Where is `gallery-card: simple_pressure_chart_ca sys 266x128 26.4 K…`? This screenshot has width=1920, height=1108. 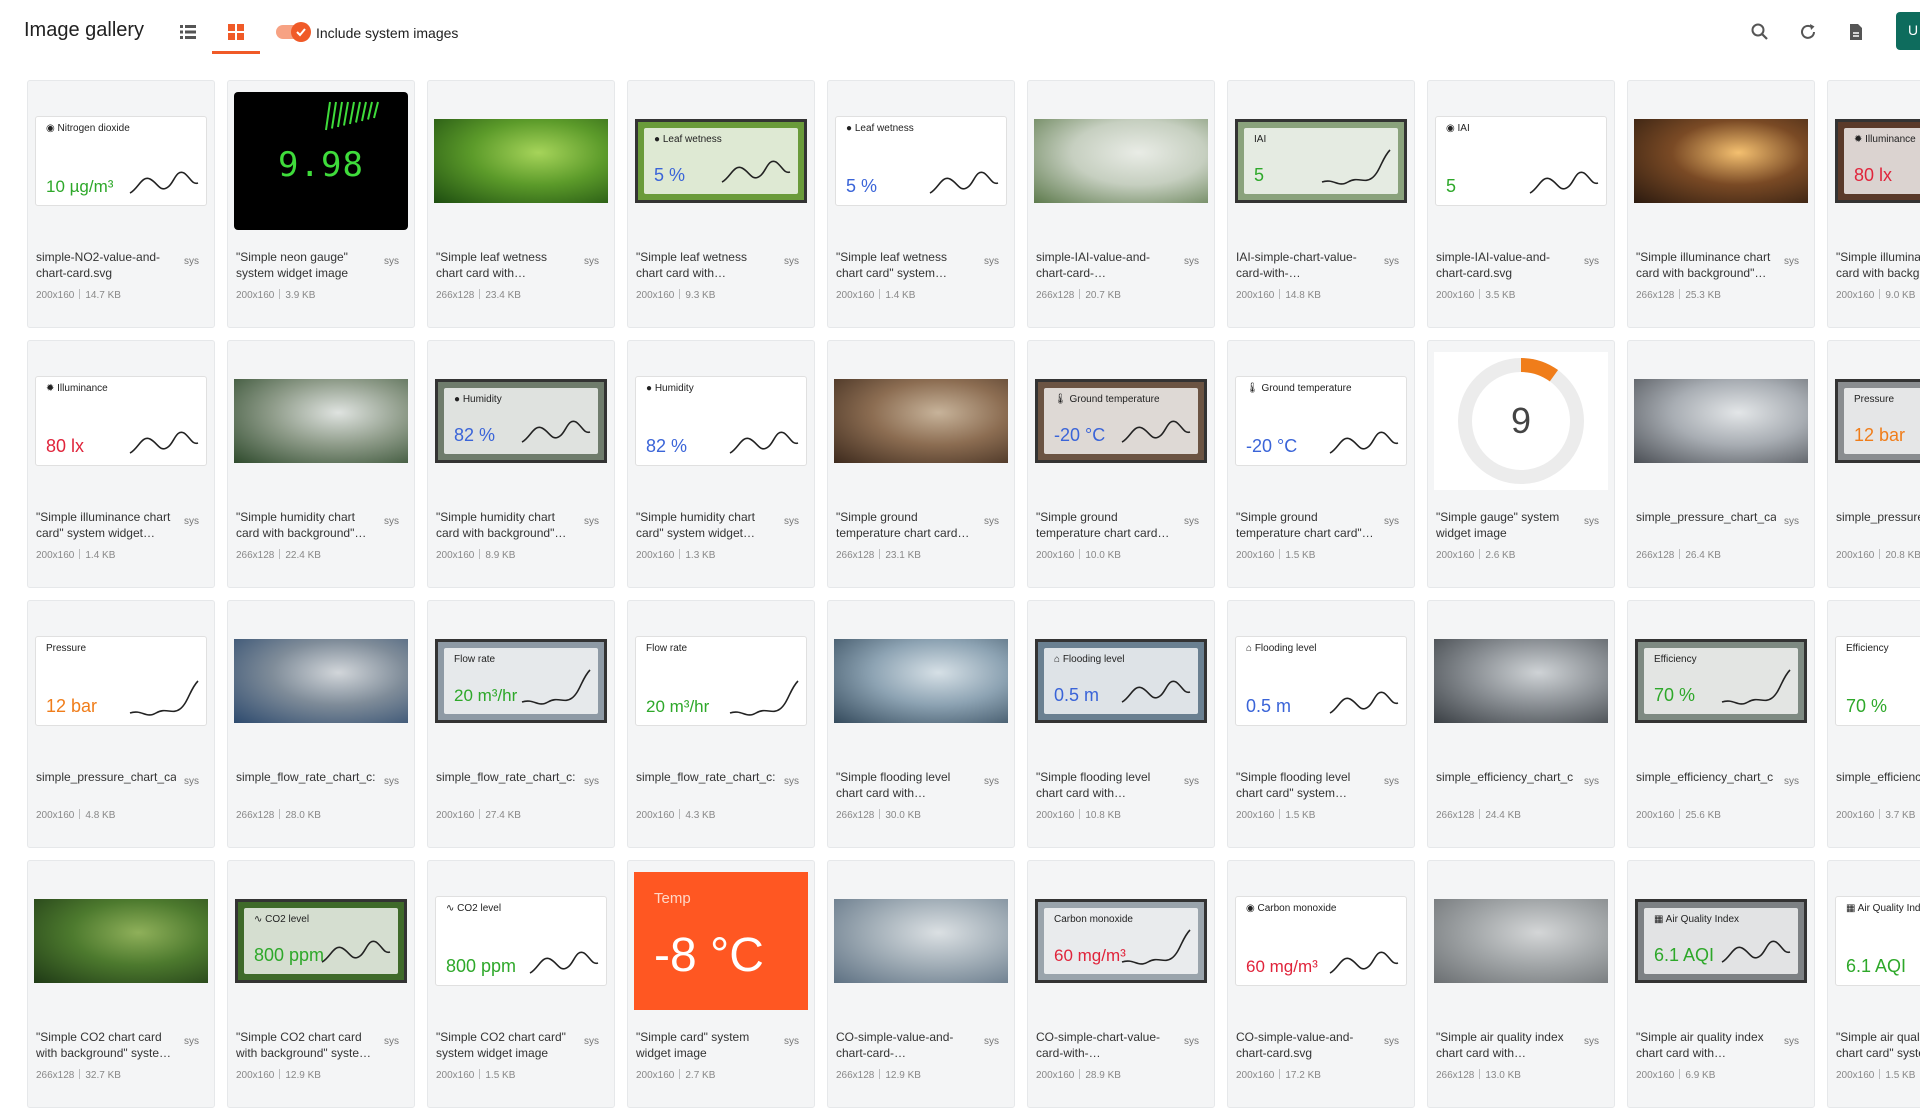 gallery-card: simple_pressure_chart_ca sys 266x128 26.4 K… is located at coordinates (1721, 464).